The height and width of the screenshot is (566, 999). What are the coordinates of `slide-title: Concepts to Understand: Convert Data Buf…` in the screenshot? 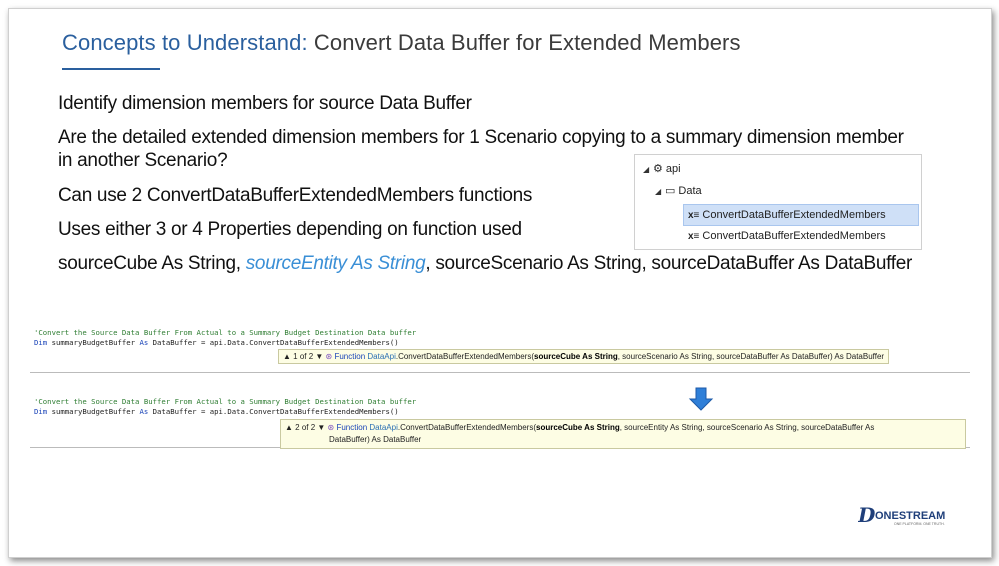 It's located at (401, 43).